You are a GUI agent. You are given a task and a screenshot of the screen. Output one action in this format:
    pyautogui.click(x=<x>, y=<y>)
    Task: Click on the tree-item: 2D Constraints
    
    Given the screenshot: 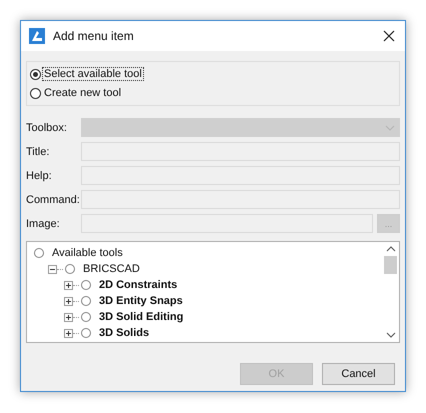 What is the action you would take?
    pyautogui.click(x=138, y=285)
    